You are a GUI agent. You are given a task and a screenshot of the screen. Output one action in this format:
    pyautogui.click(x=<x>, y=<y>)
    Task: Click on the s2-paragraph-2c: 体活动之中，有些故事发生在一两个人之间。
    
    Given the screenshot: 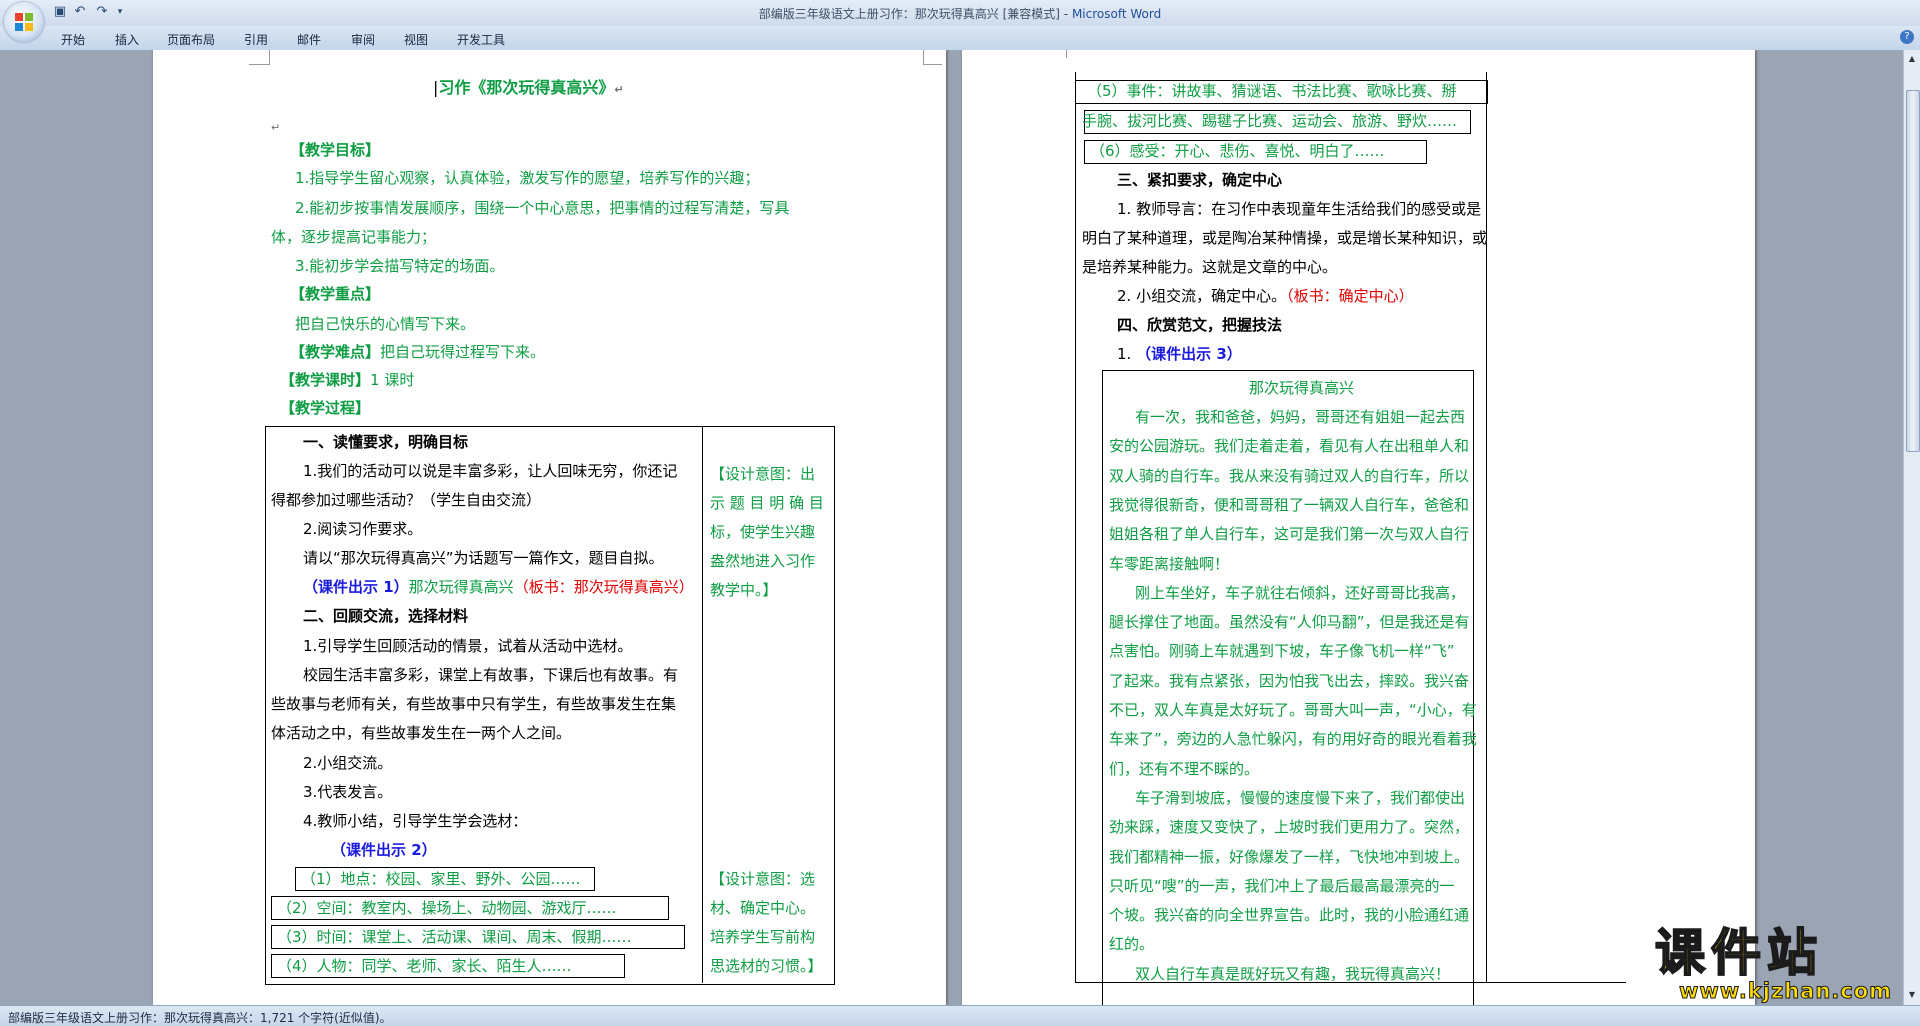 What is the action you would take?
    pyautogui.click(x=421, y=733)
    